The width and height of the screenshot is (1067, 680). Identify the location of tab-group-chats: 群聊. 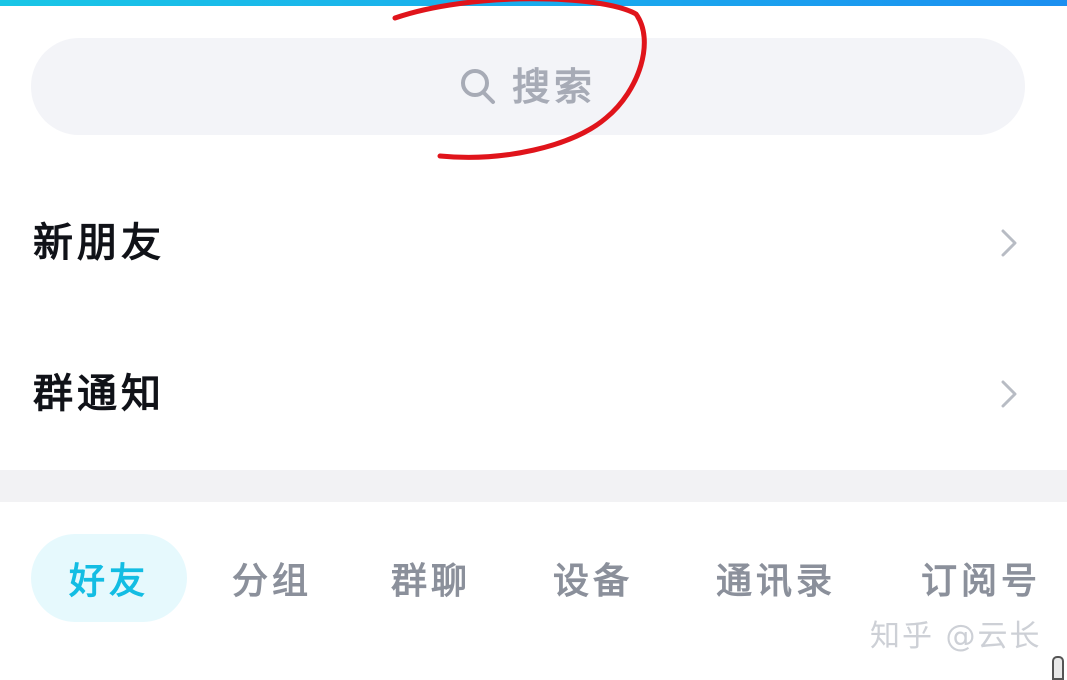
(431, 578).